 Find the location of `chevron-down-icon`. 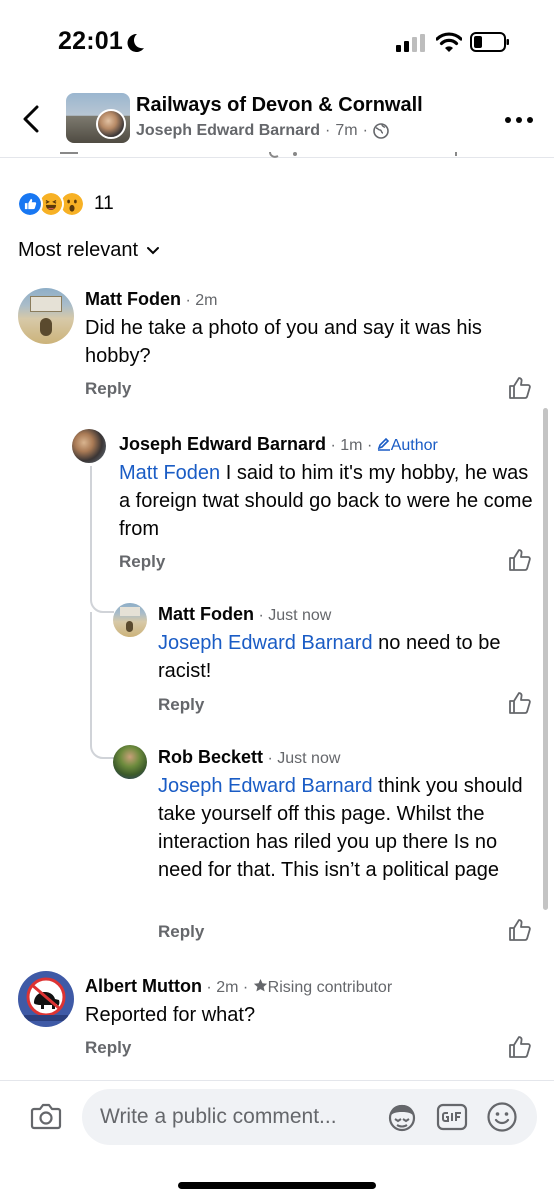

chevron-down-icon is located at coordinates (153, 250).